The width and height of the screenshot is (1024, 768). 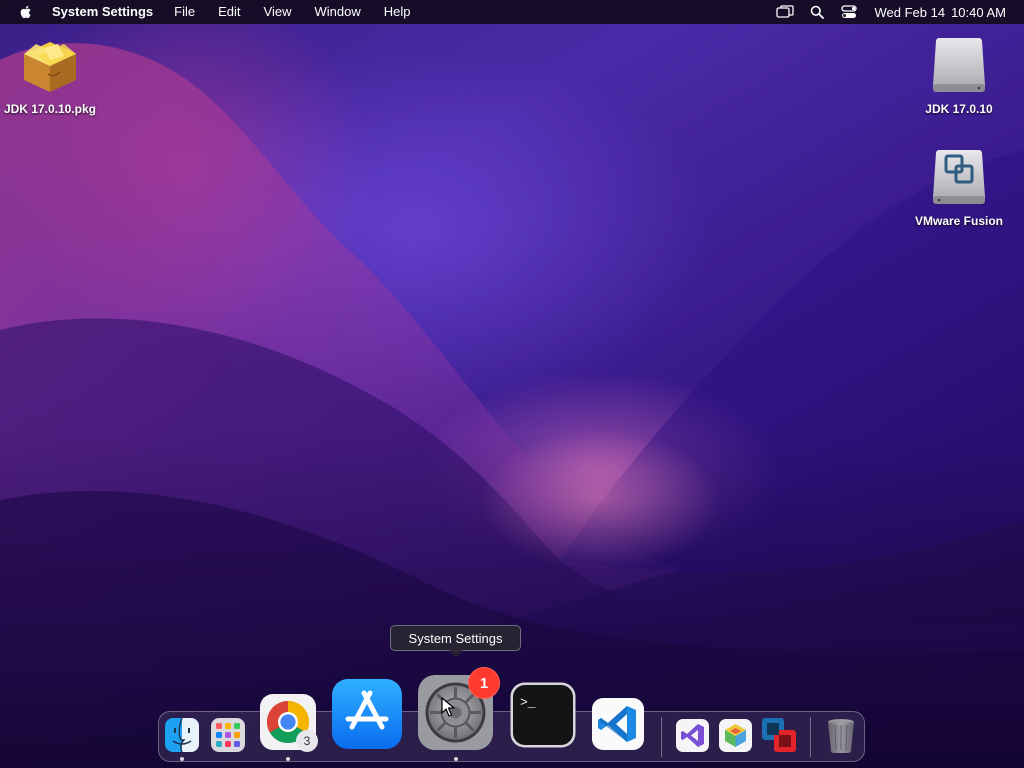 What do you see at coordinates (959, 65) in the screenshot?
I see `disk-volume-icon` at bounding box center [959, 65].